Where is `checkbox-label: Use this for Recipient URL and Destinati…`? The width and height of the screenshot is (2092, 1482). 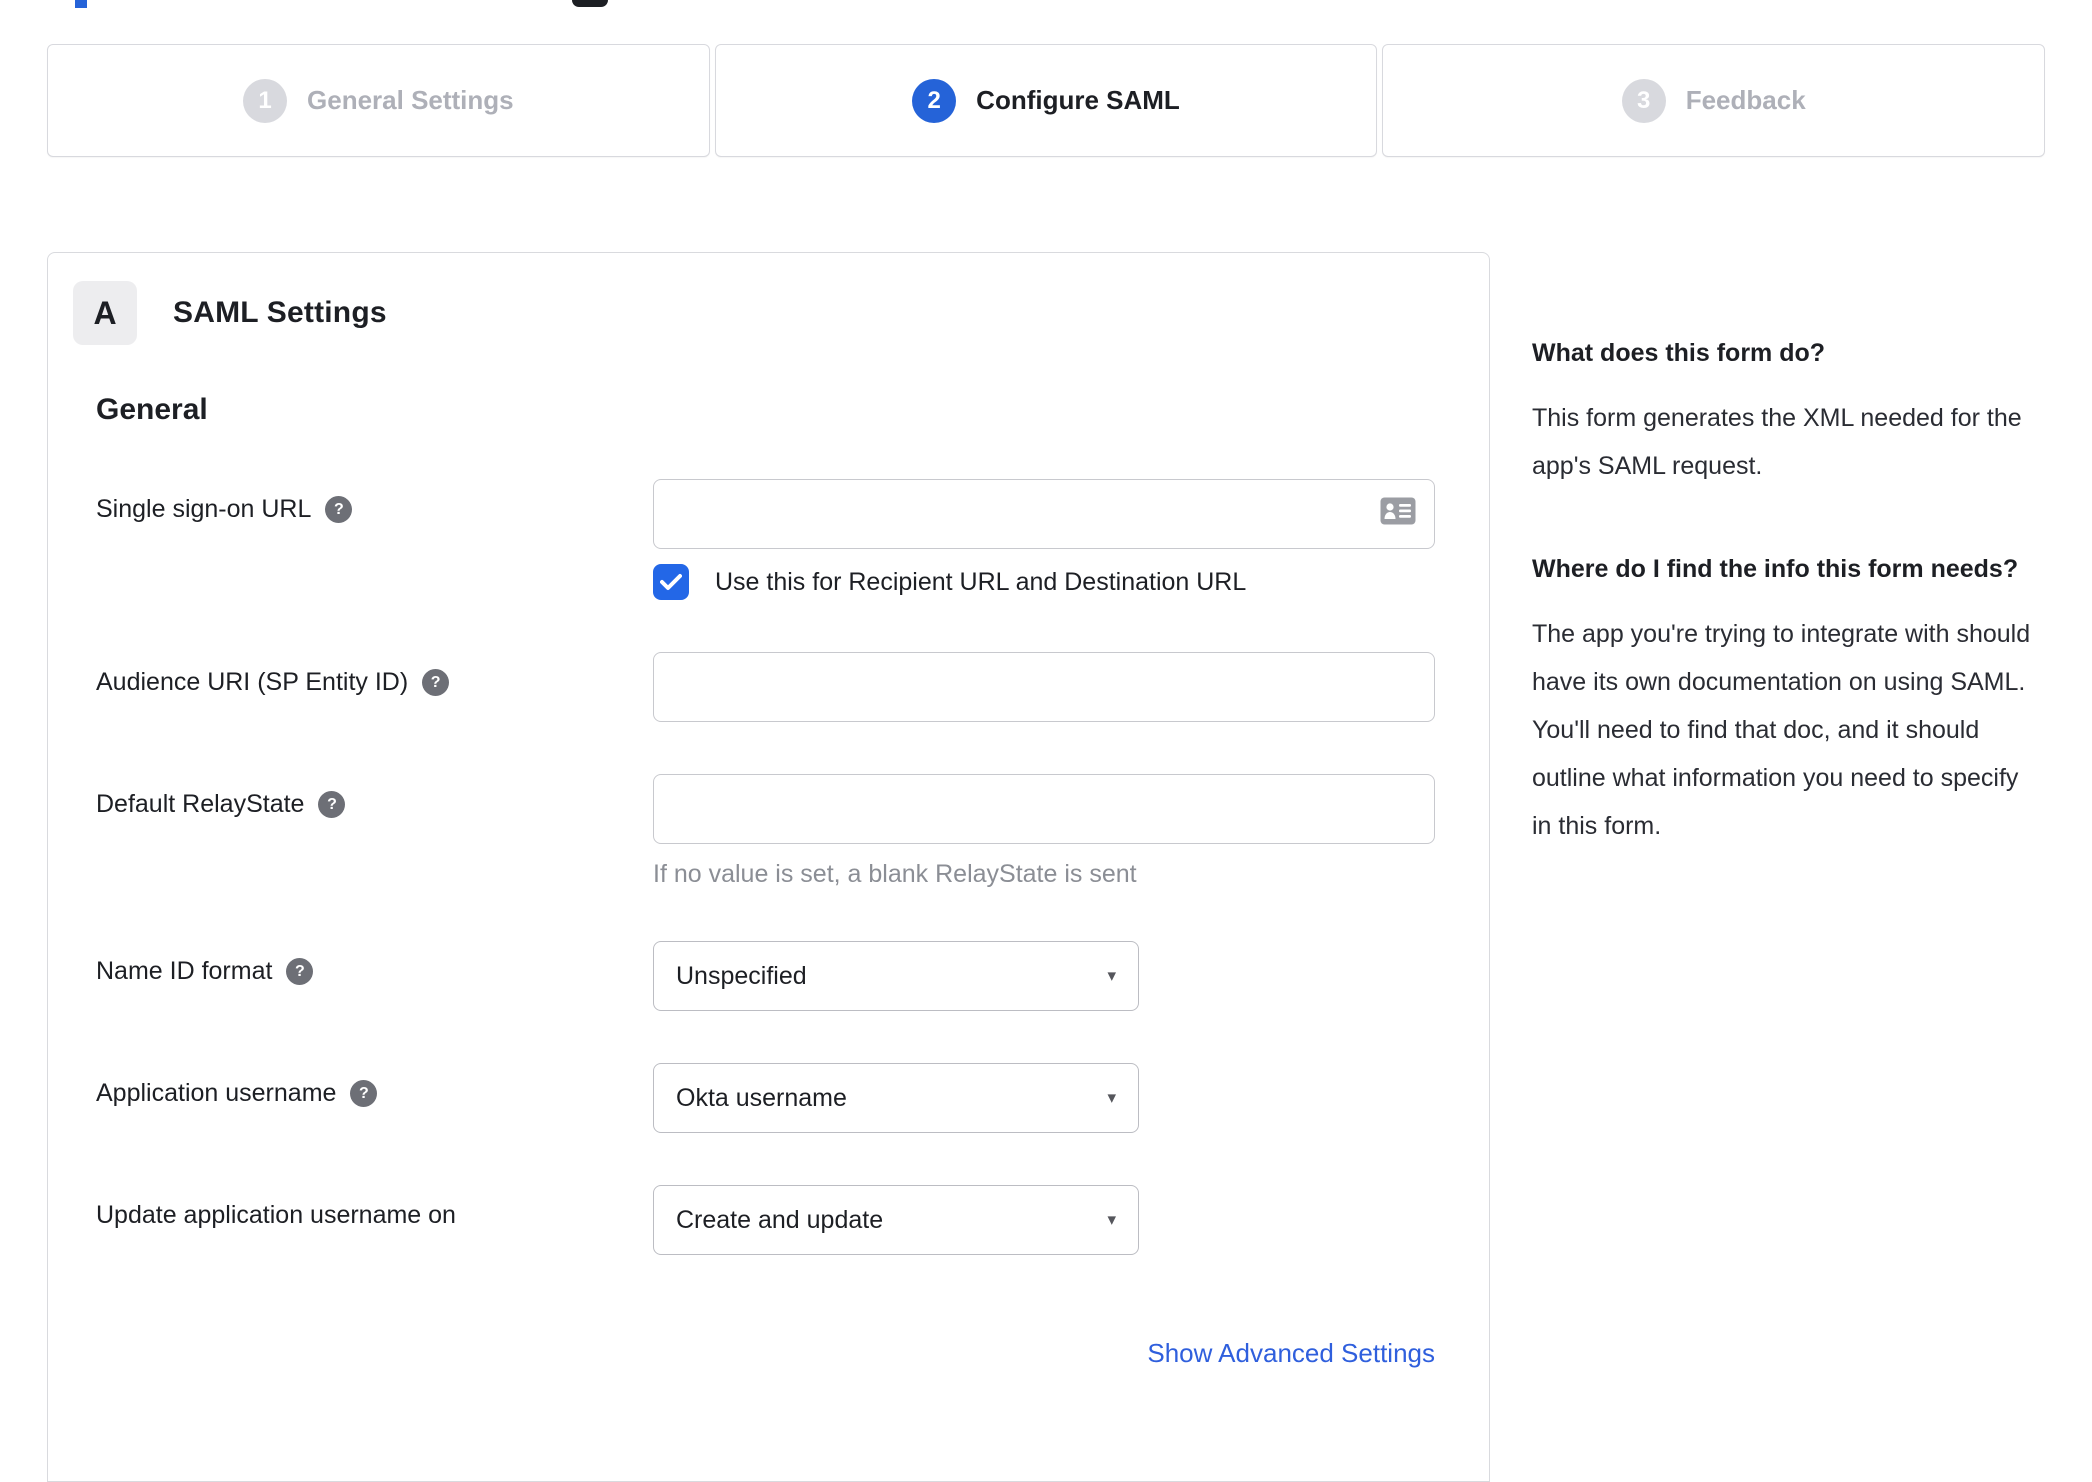 checkbox-label: Use this for Recipient URL and Destinati… is located at coordinates (981, 581).